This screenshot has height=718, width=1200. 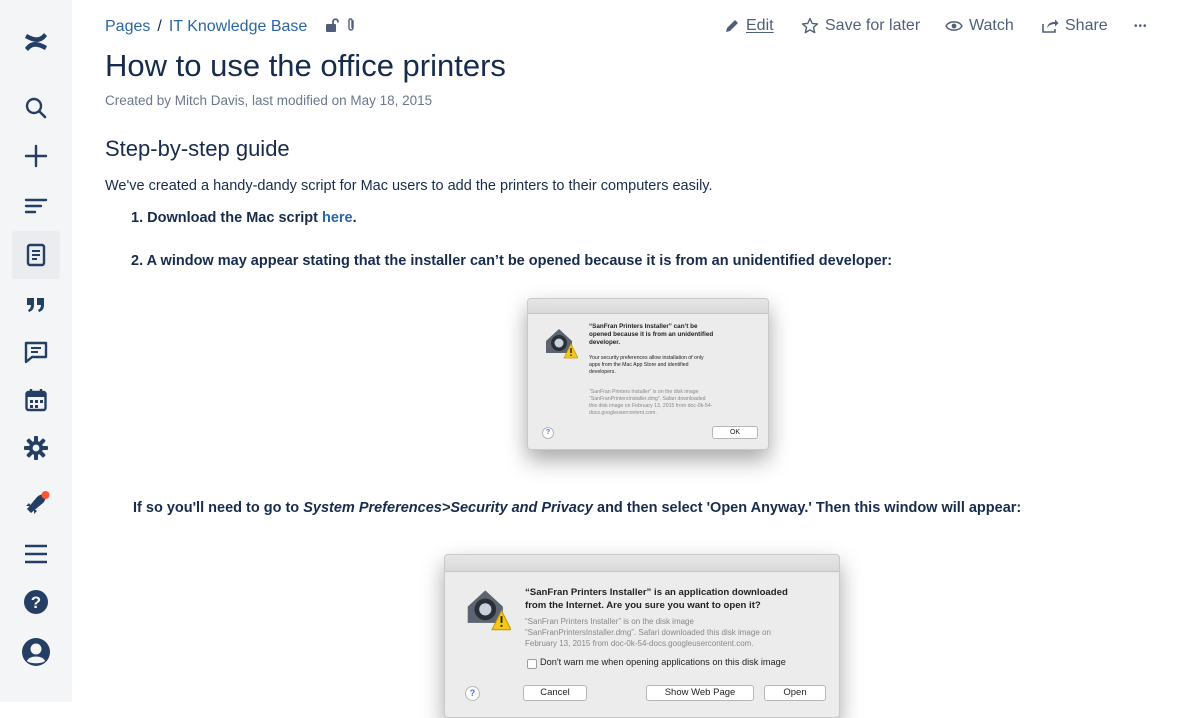 What do you see at coordinates (623, 413) in the screenshot?
I see `dialog1-info-line: docs.googleusercontent.com.` at bounding box center [623, 413].